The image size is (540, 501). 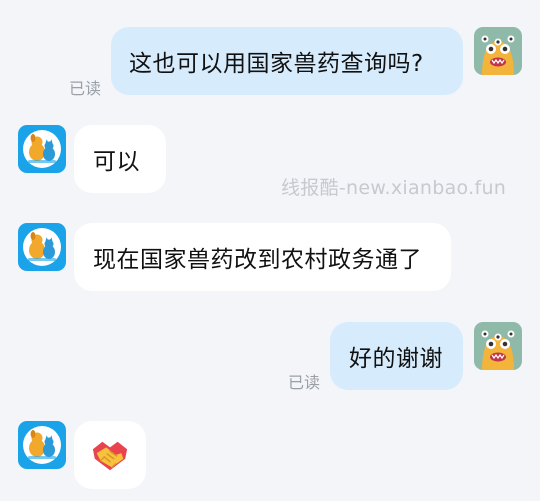 What do you see at coordinates (116, 162) in the screenshot?
I see `message-text: 可以` at bounding box center [116, 162].